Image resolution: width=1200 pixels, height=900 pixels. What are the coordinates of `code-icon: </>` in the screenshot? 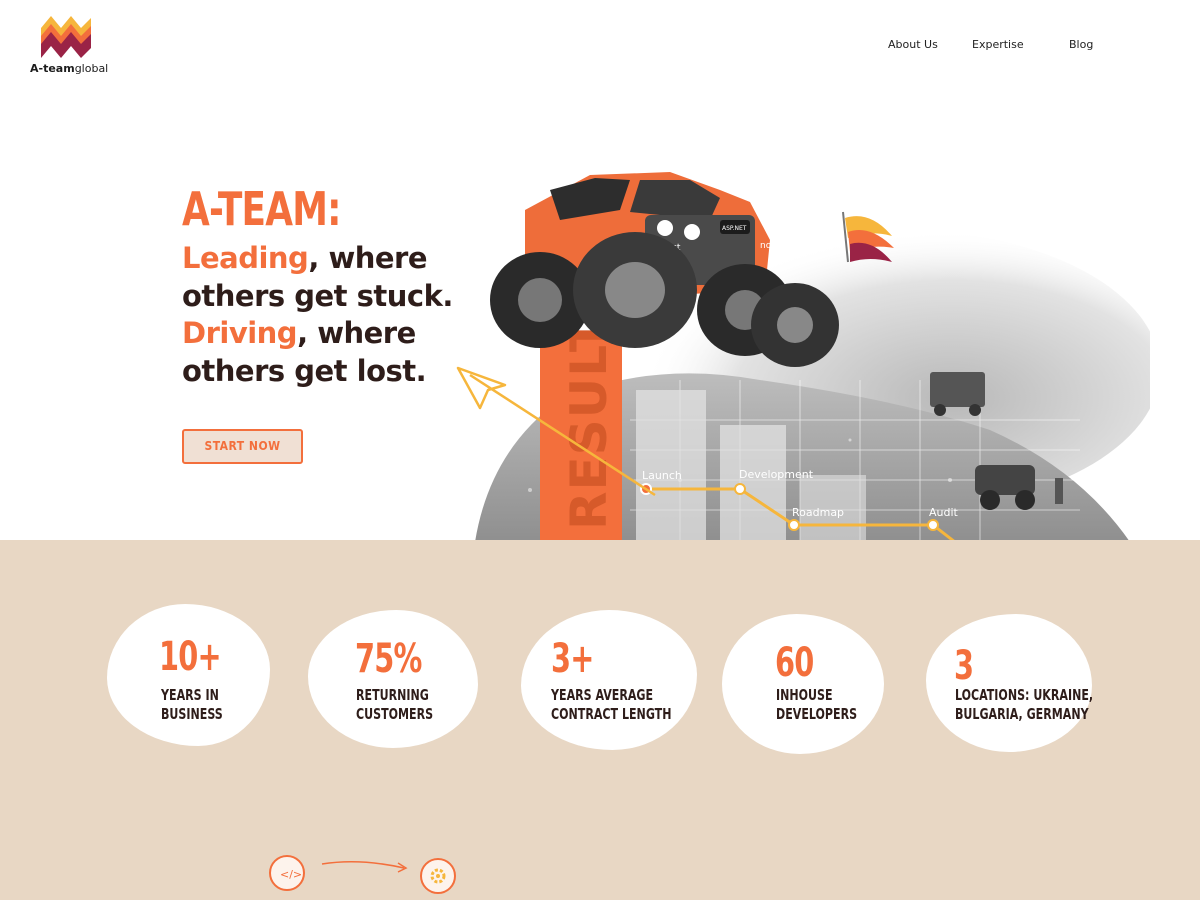 It's located at (287, 873).